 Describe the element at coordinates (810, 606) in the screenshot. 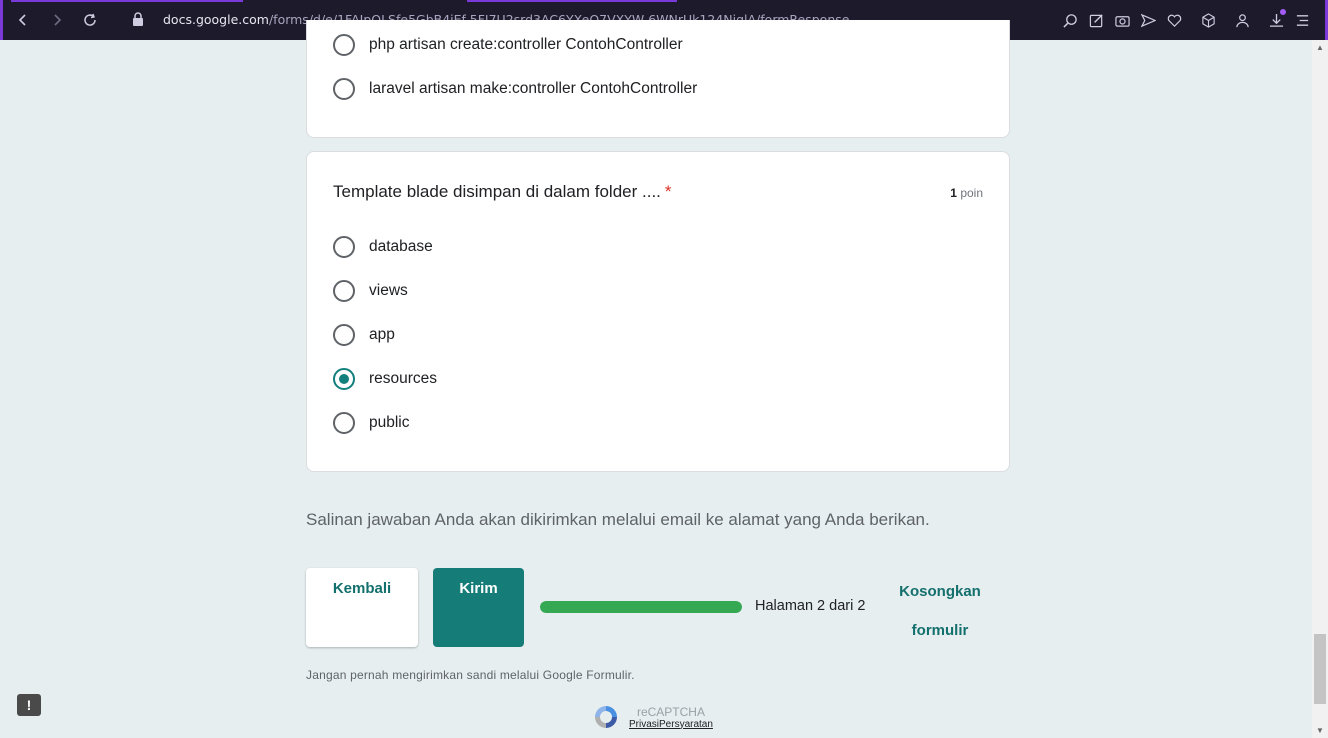

I see `page-indicator: Halaman 2 dari 2` at that location.